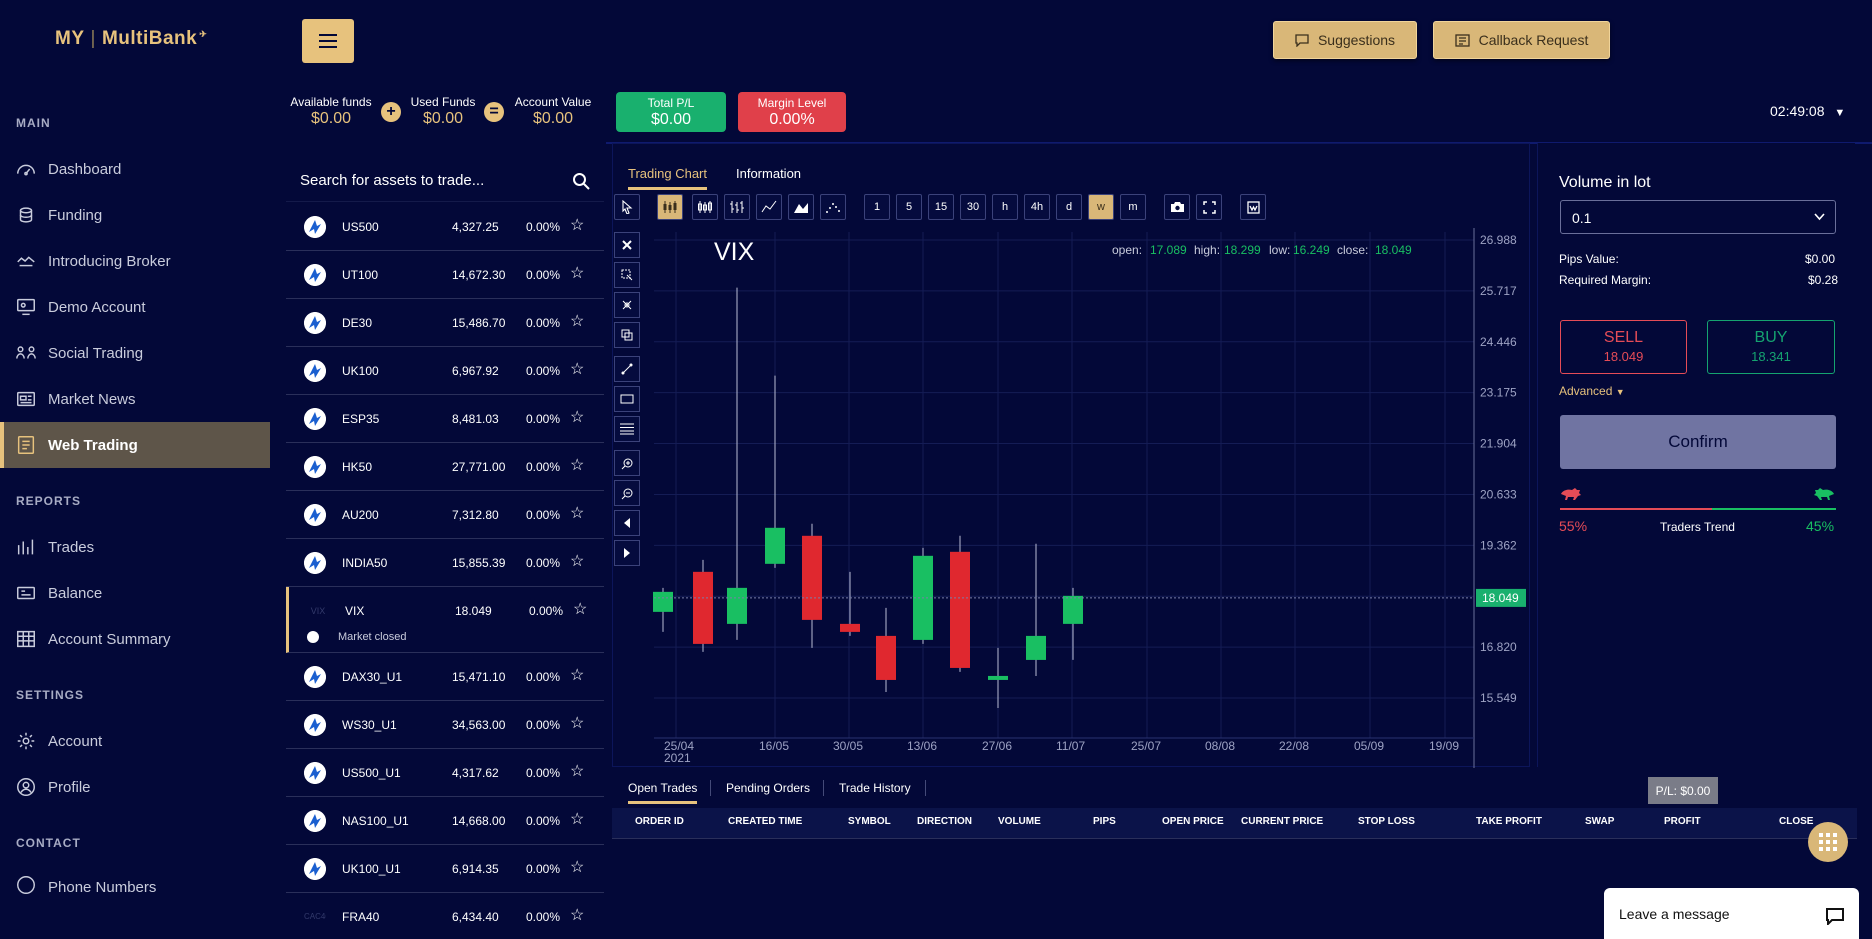  I want to click on nav-phone-numbers: Phone Numbers, so click(135, 881).